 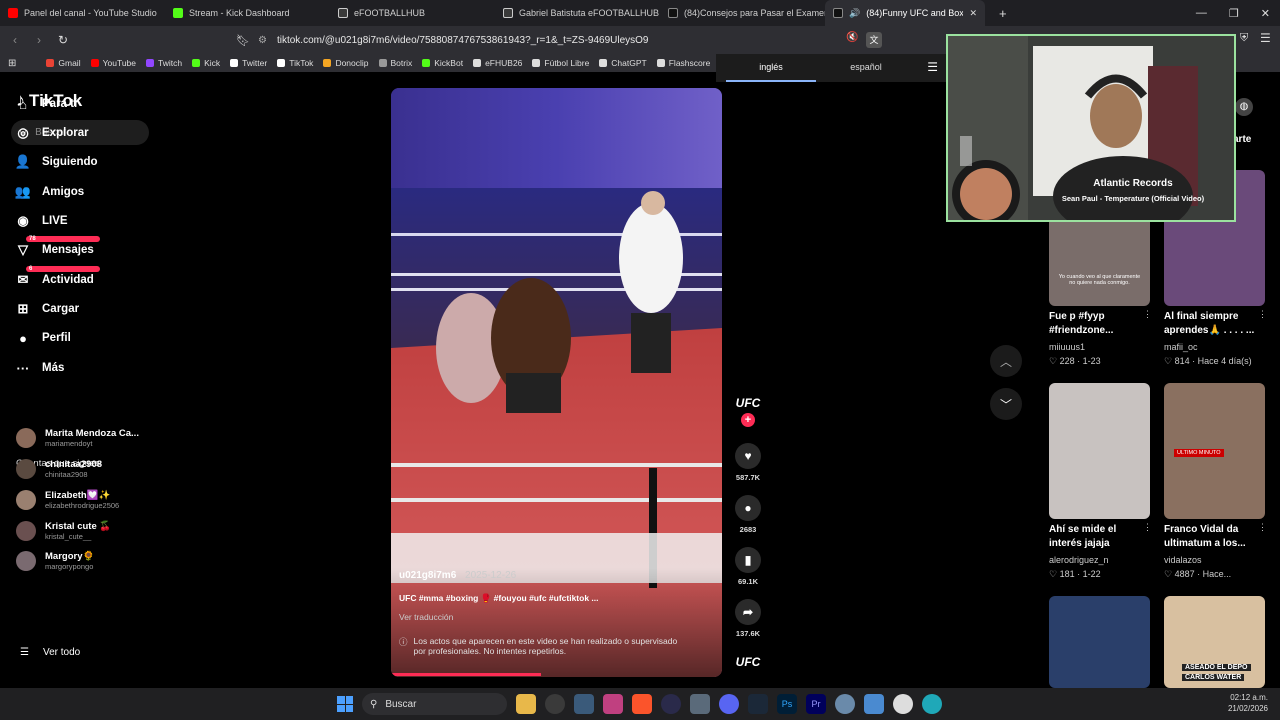 I want to click on edge-icon, so click(x=932, y=704).